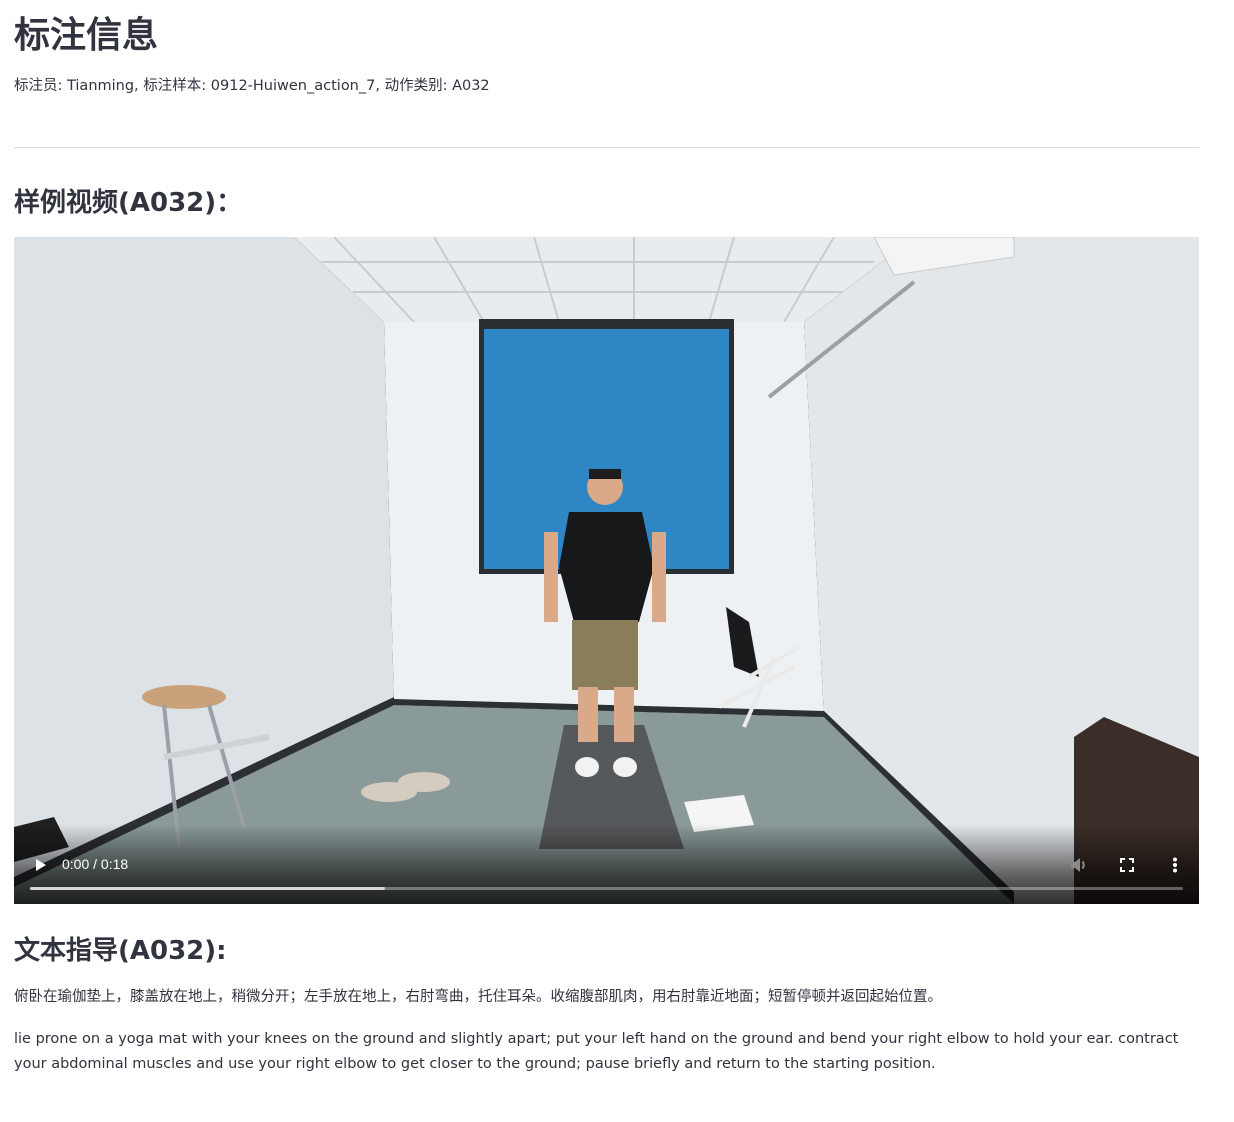  I want to click on page-title: 标注信息, so click(86, 35).